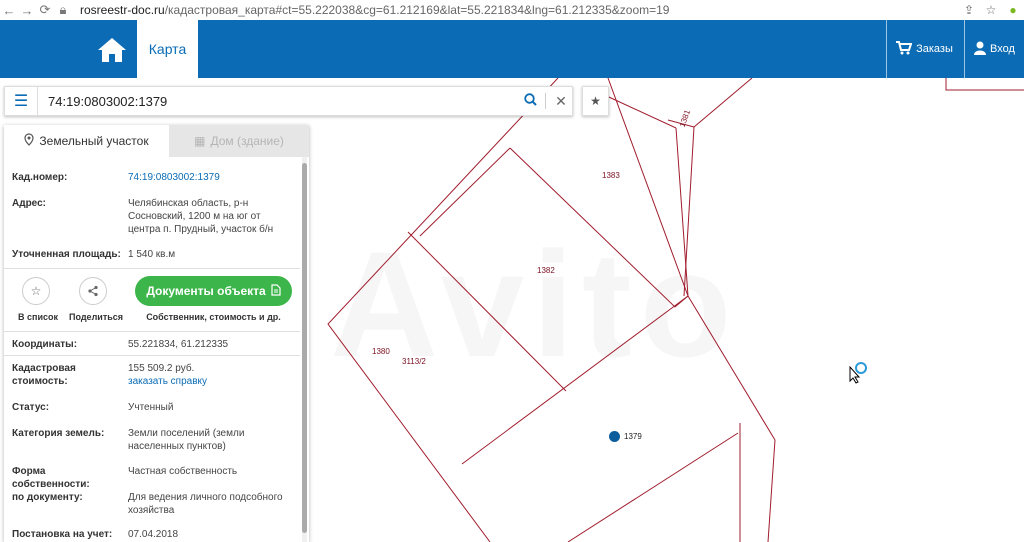 The image size is (1024, 542). Describe the element at coordinates (178, 344) in the screenshot. I see `coords-value: 55.221834, 61.212335` at that location.